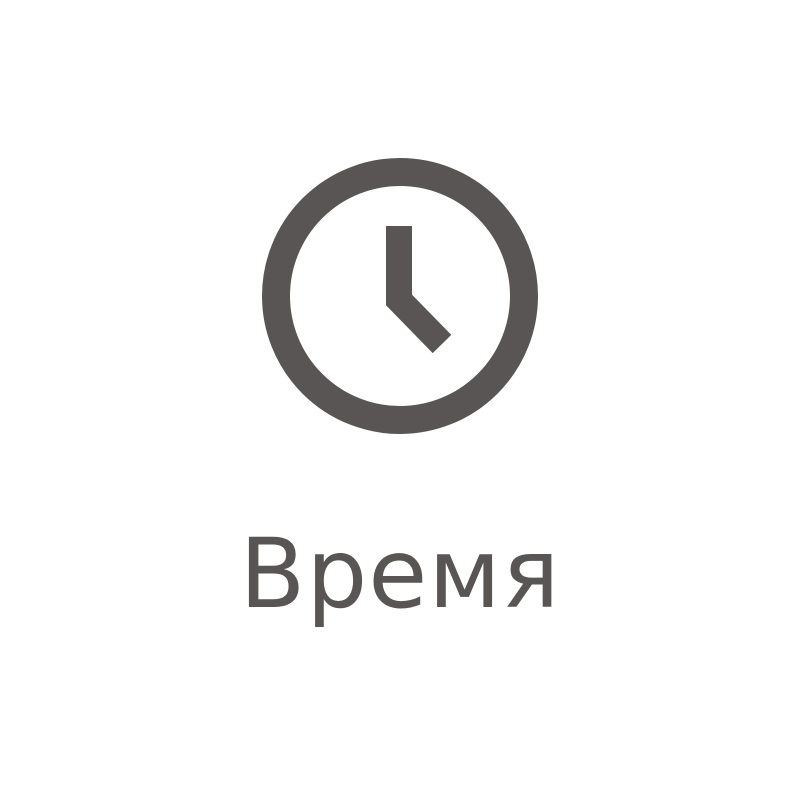  What do you see at coordinates (400, 296) in the screenshot?
I see `clock-icon` at bounding box center [400, 296].